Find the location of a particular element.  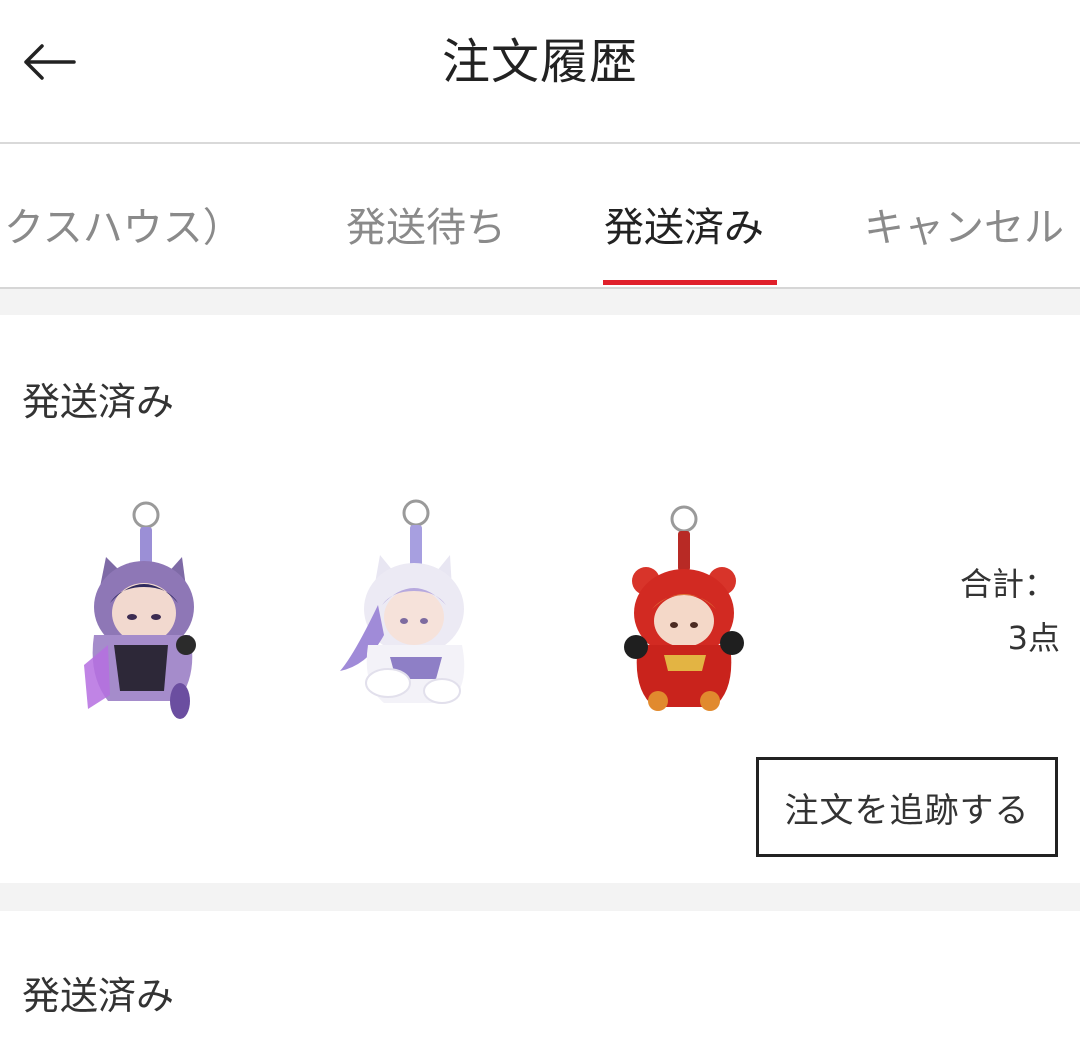

top-app-bar: 注文履歴 is located at coordinates (540, 72).